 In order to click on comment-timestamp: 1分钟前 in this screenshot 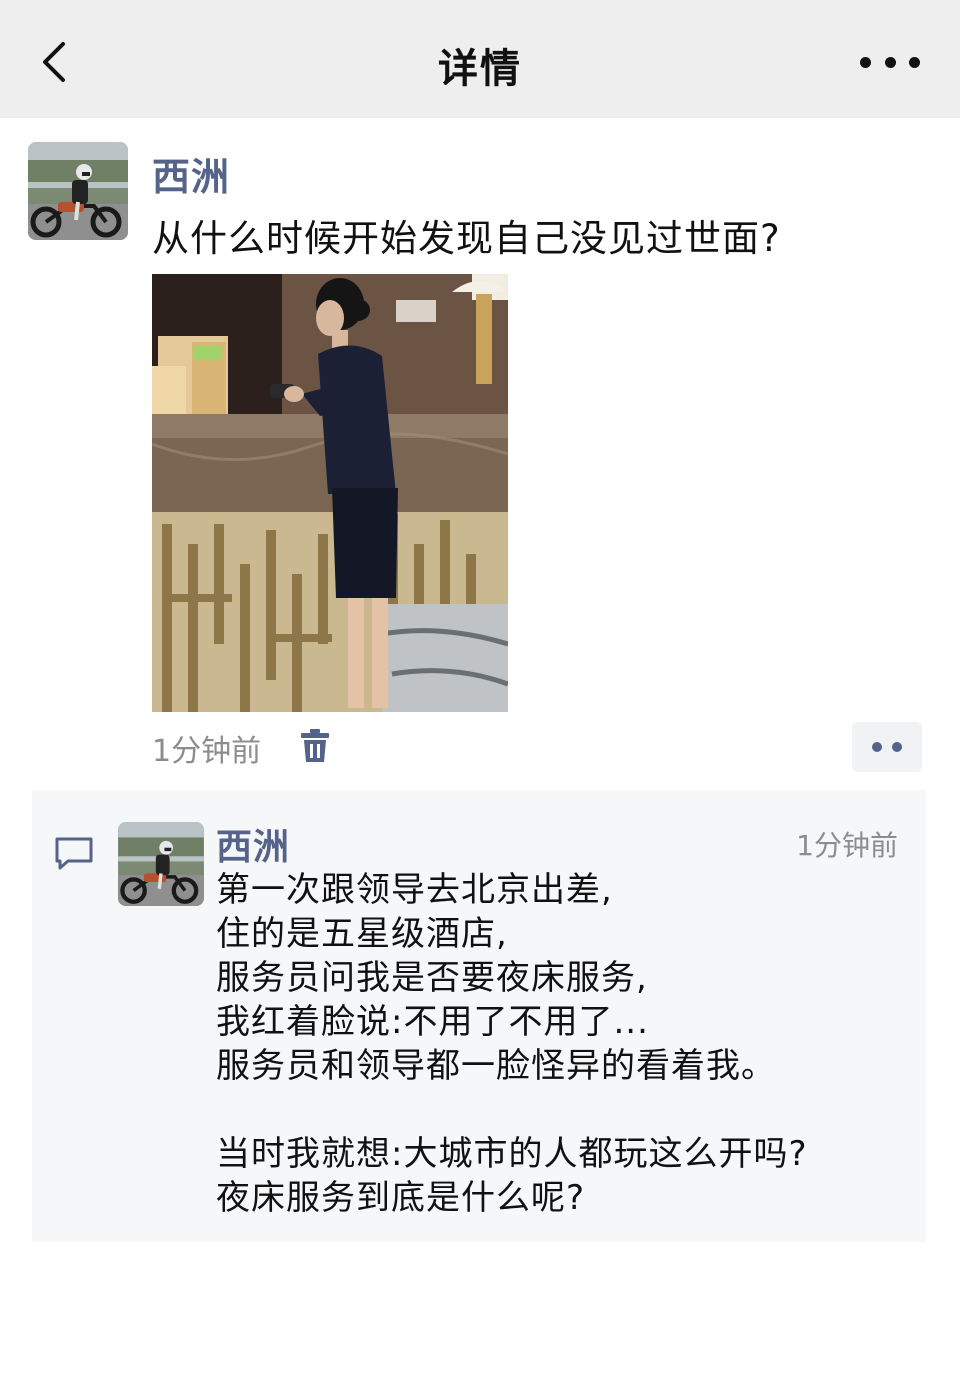, I will do `click(847, 845)`.